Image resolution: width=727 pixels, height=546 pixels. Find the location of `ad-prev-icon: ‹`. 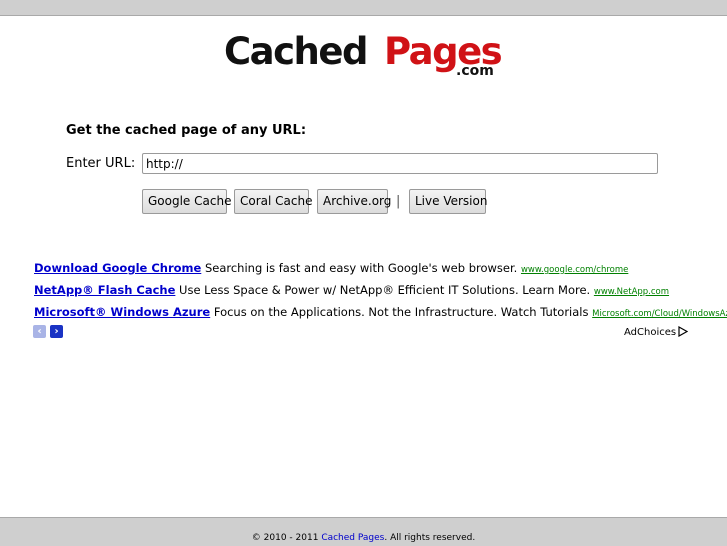

ad-prev-icon: ‹ is located at coordinates (39, 331).